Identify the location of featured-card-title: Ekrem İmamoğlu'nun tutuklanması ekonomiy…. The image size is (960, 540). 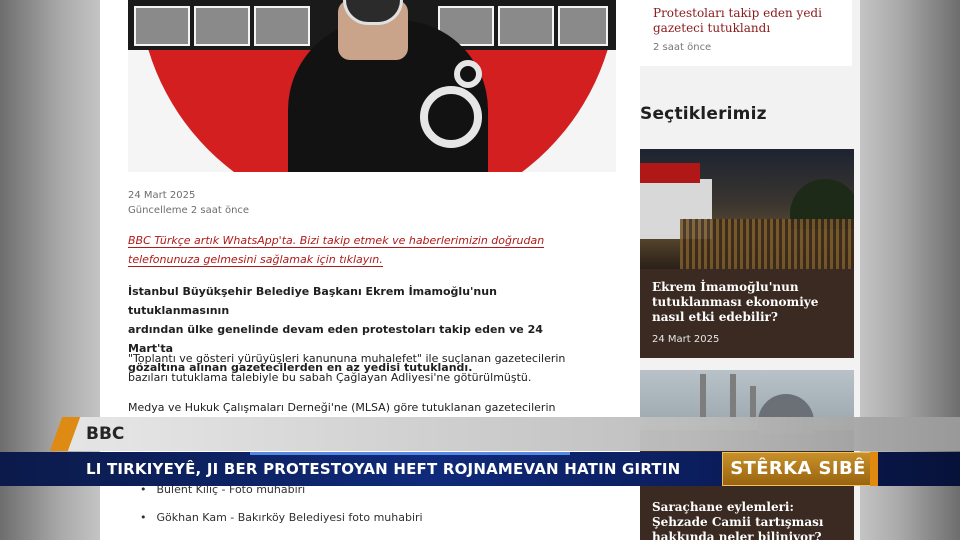
(749, 302).